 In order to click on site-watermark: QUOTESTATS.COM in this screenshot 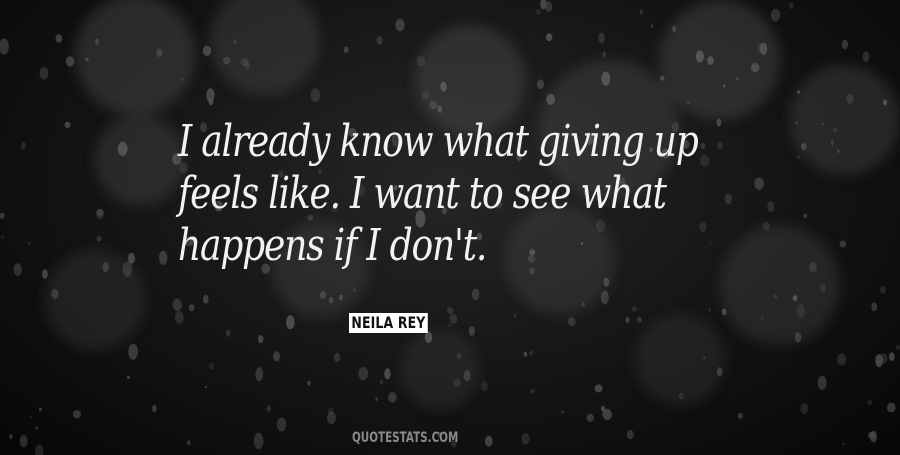, I will do `click(405, 438)`.